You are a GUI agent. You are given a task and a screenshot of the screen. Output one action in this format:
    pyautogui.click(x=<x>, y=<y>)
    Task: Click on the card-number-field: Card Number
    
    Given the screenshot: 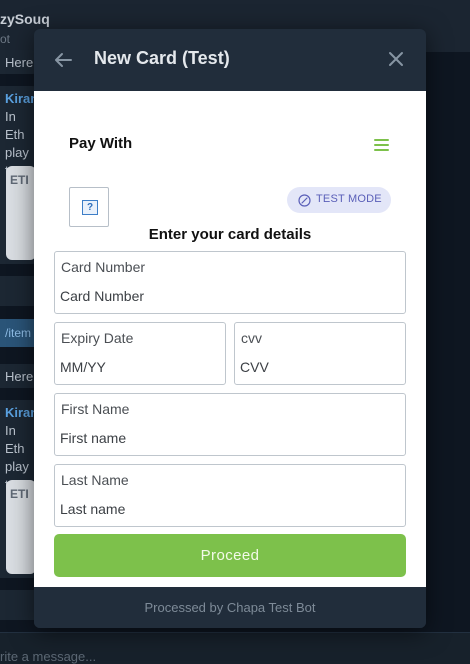 What is the action you would take?
    pyautogui.click(x=230, y=282)
    